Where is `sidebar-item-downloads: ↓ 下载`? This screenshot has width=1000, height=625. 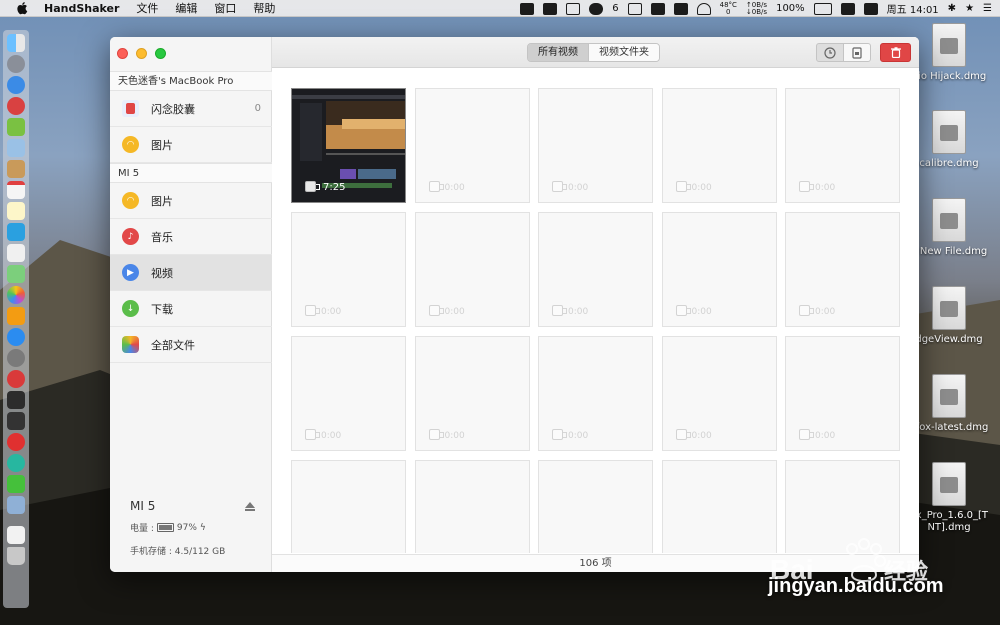
sidebar-item-downloads: ↓ 下载 is located at coordinates (191, 309).